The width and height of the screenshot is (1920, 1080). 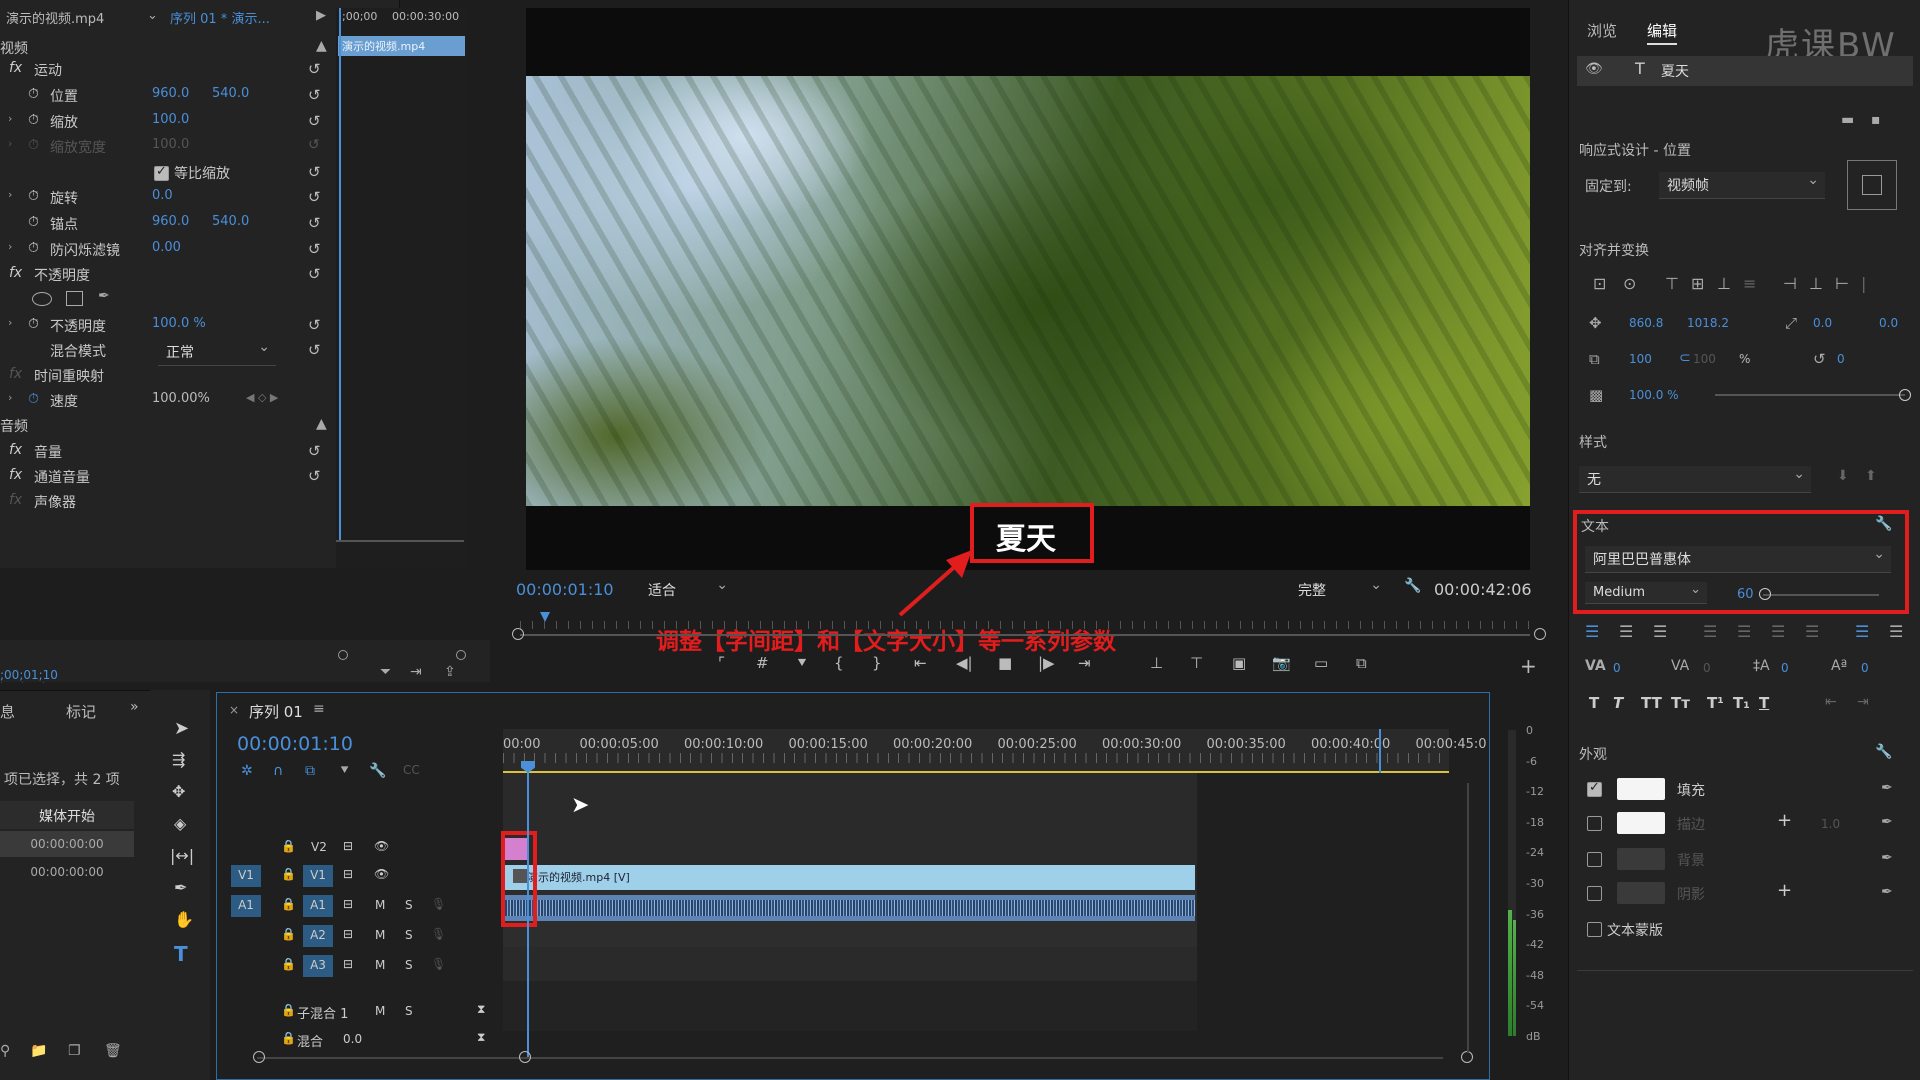 What do you see at coordinates (38, 1051) in the screenshot?
I see `new-bin-icon: 📁` at bounding box center [38, 1051].